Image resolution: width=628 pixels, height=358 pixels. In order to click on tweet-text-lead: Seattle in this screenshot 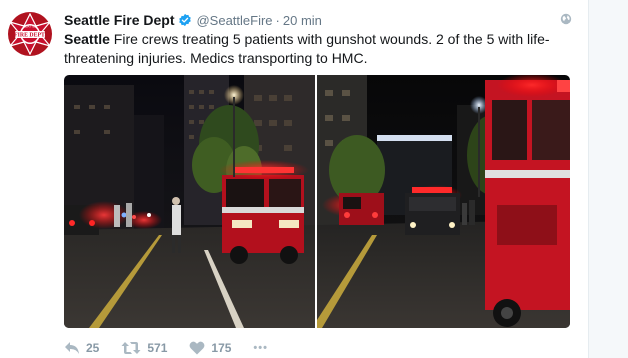, I will do `click(87, 39)`.